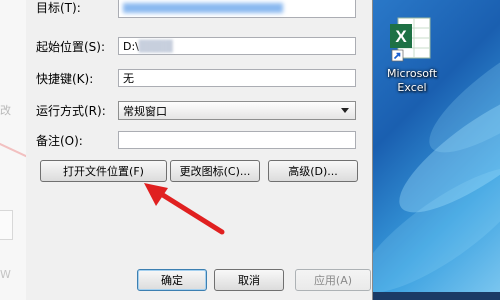 The image size is (500, 300). What do you see at coordinates (155, 46) in the screenshot?
I see `start-value-blurred: ████` at bounding box center [155, 46].